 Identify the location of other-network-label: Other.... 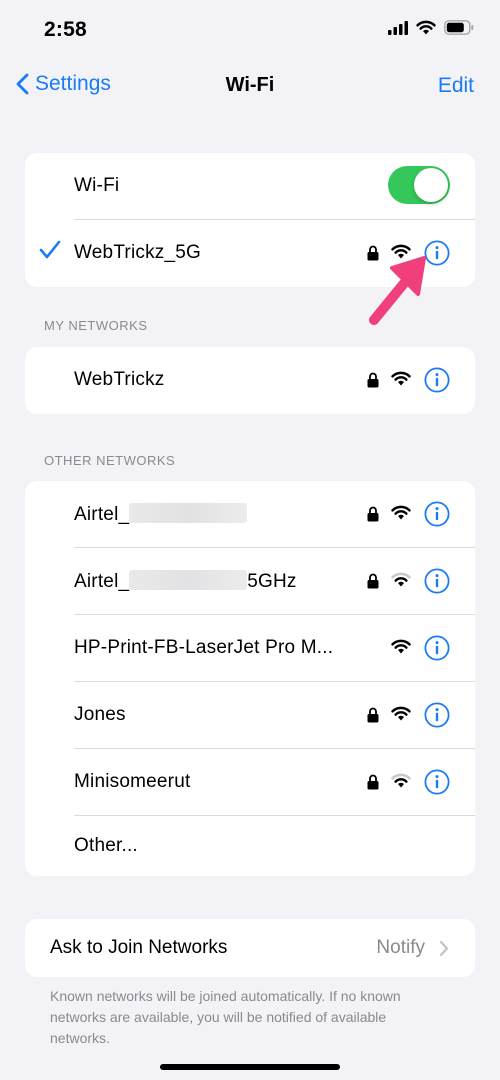
(106, 845).